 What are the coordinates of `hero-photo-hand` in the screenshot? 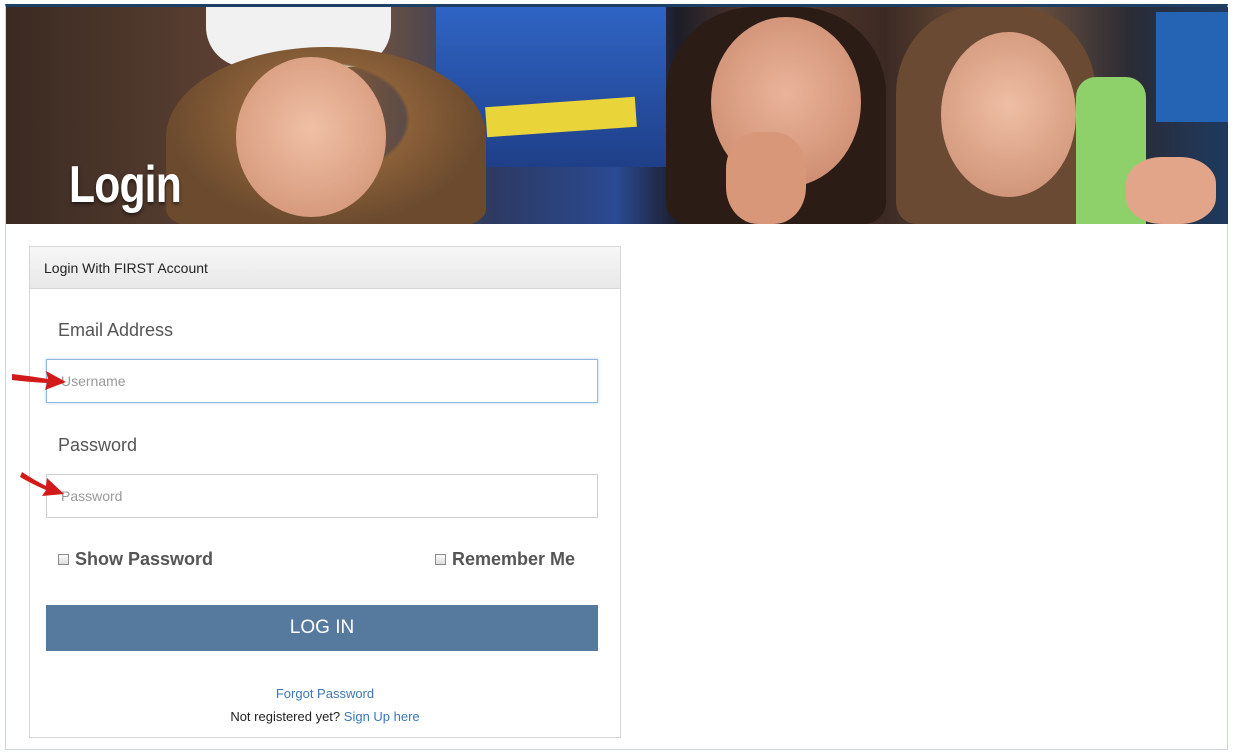 It's located at (766, 178).